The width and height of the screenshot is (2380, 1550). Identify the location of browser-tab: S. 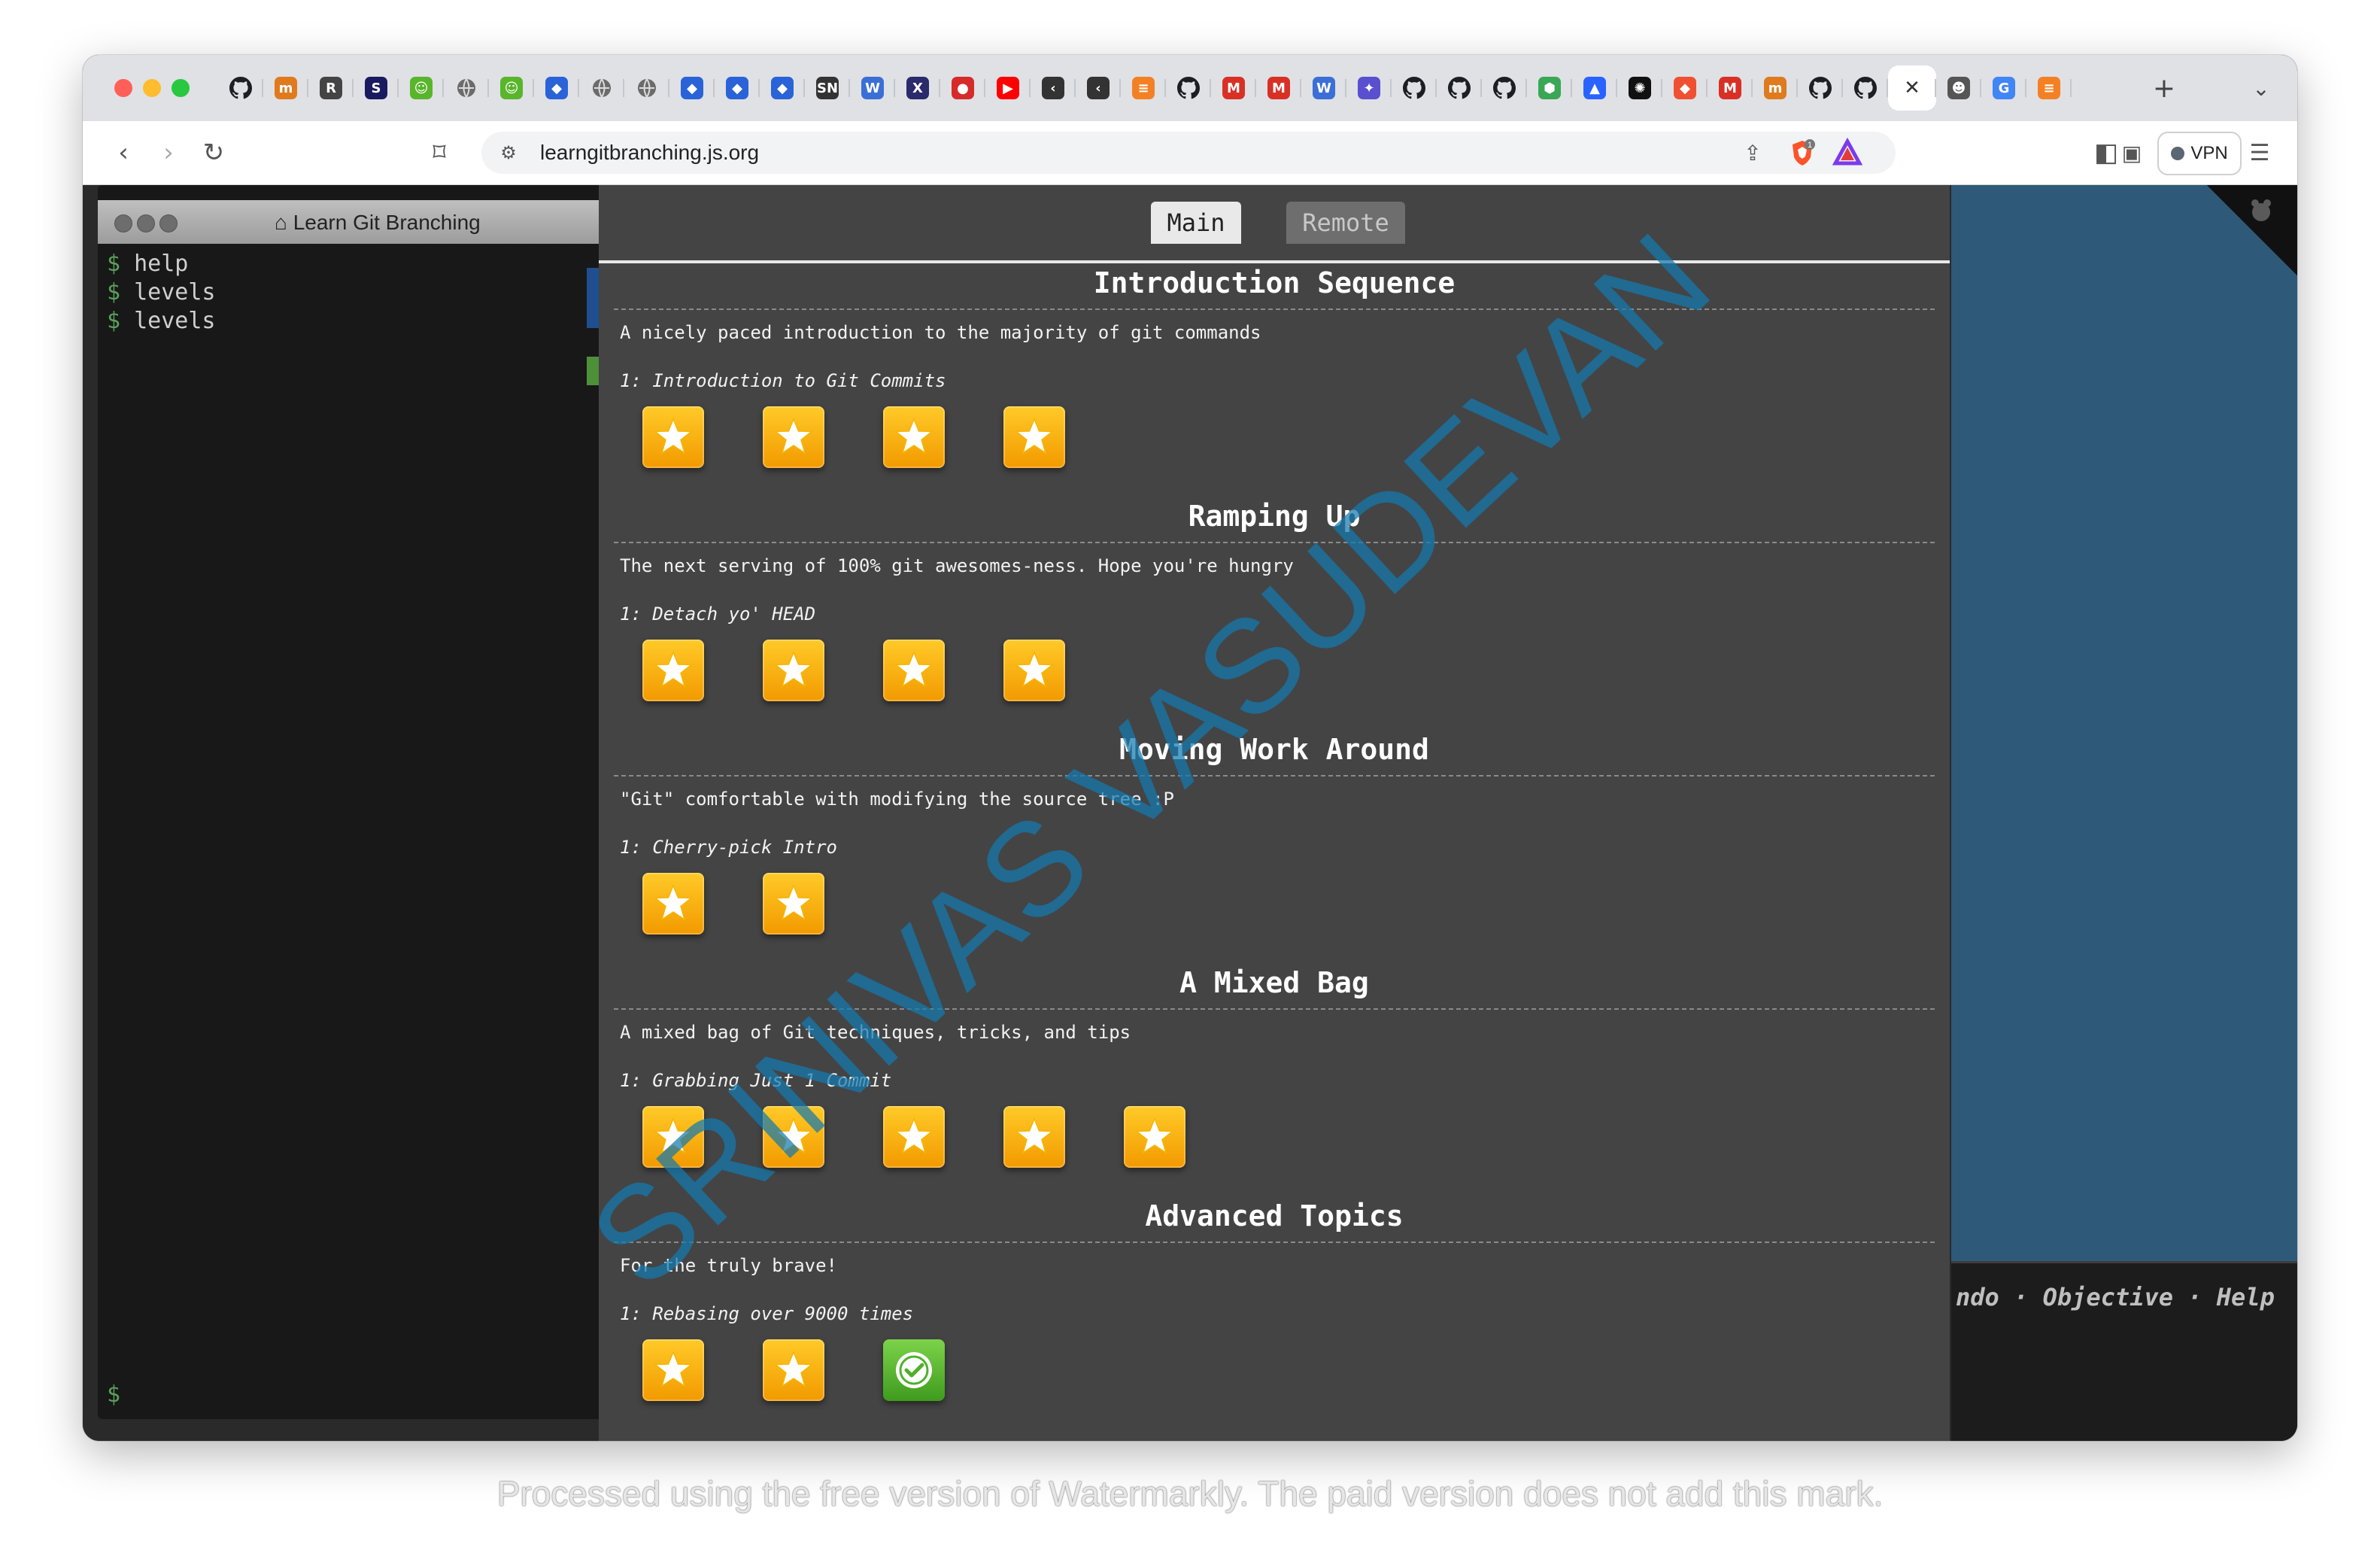
(376, 88).